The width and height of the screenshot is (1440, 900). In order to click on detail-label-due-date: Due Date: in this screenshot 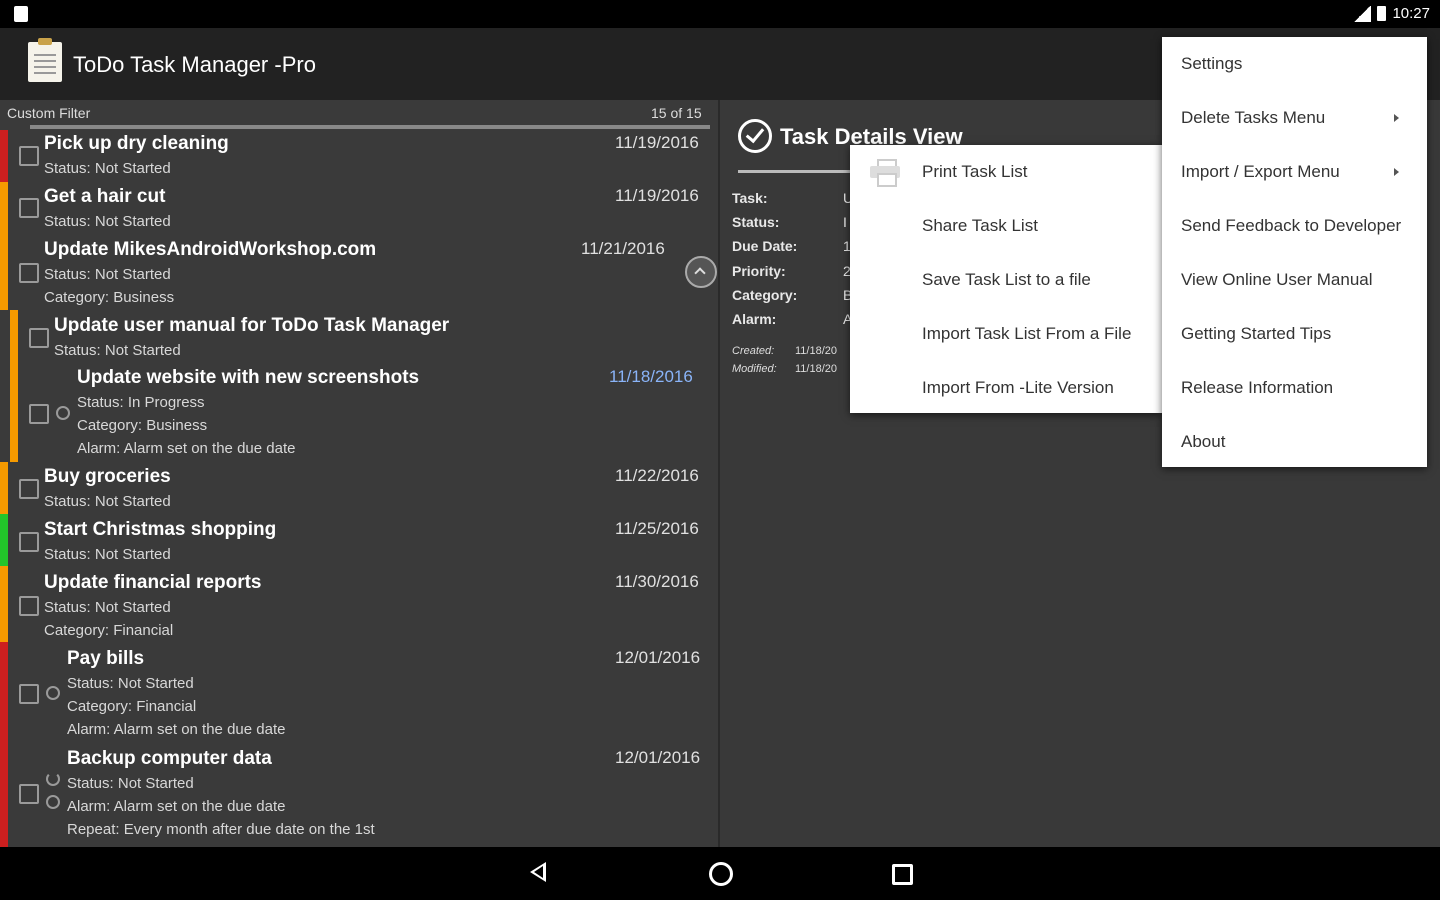, I will do `click(765, 246)`.